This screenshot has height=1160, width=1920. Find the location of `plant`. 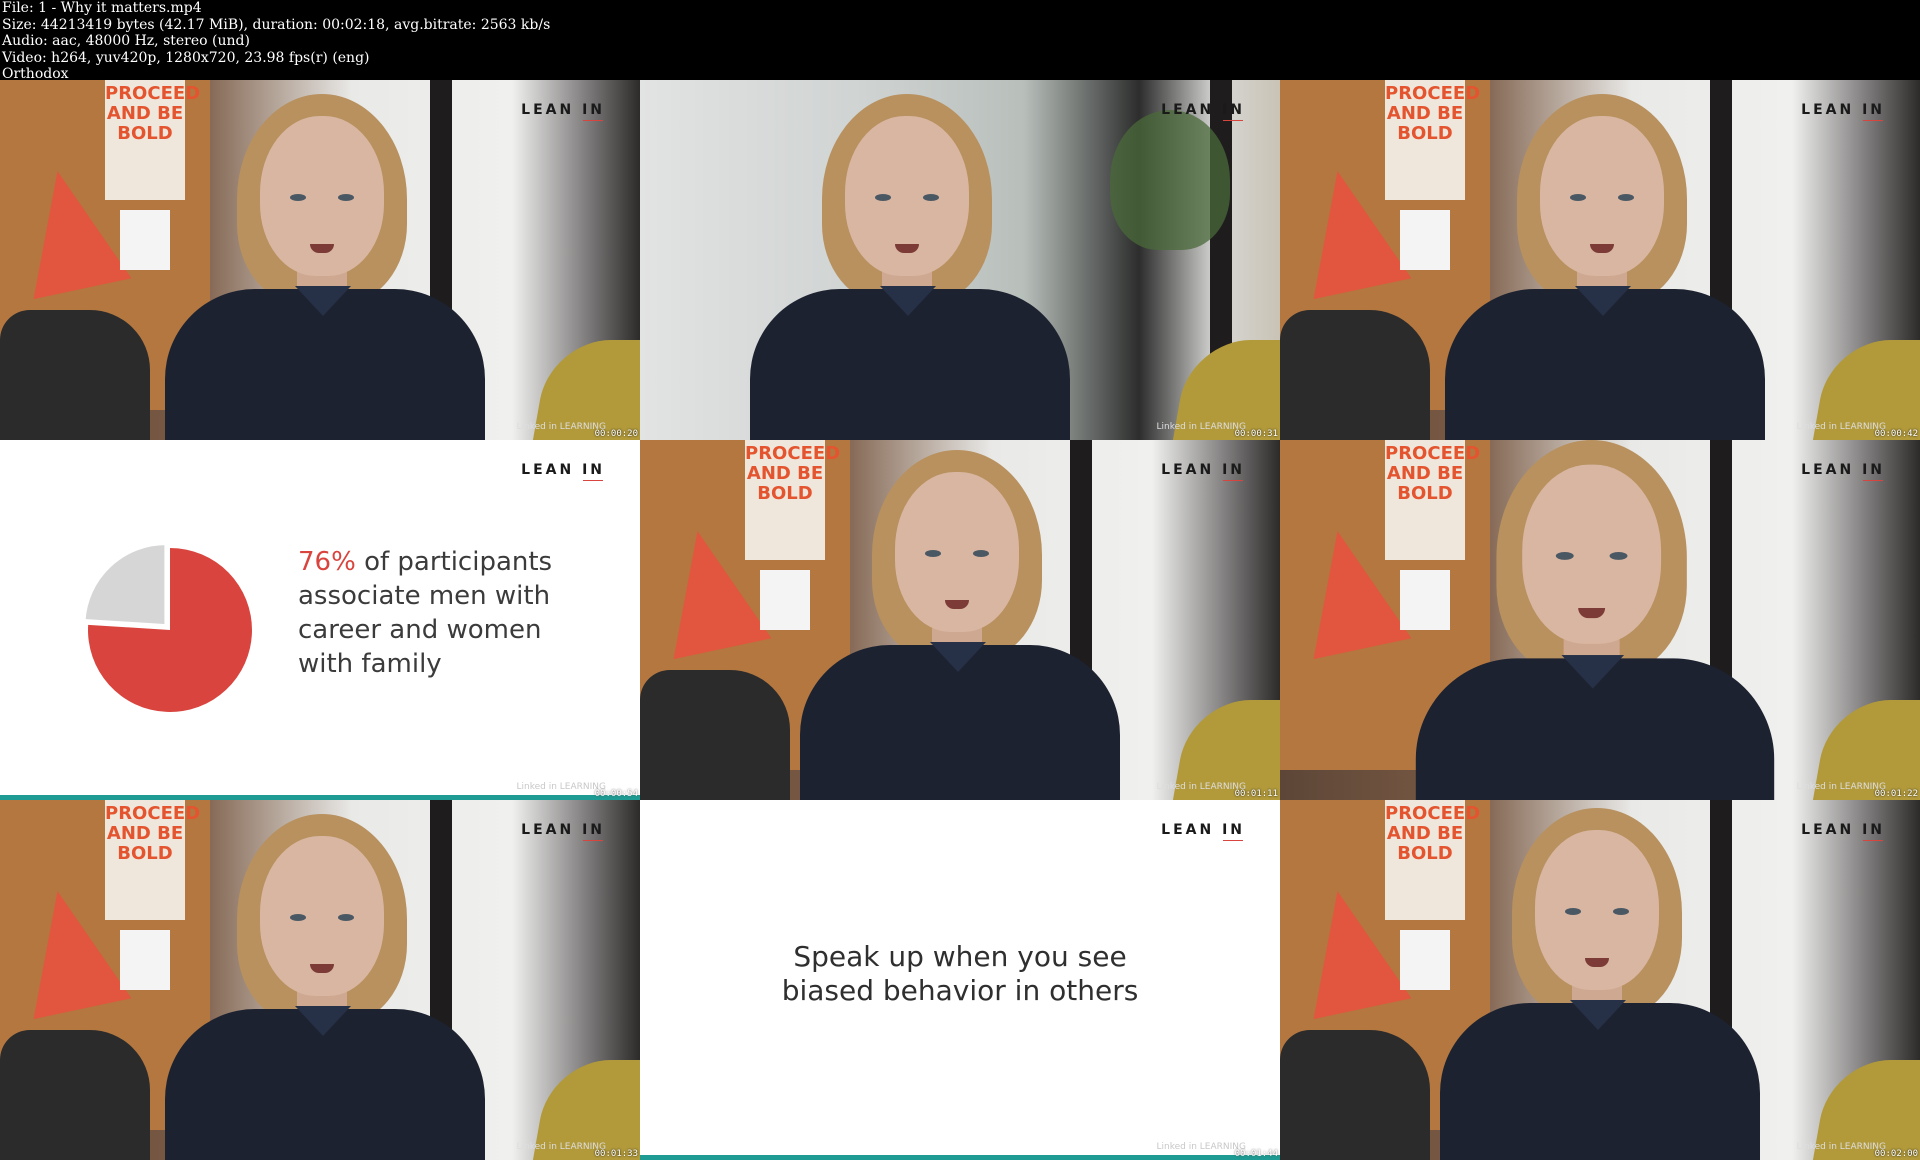

plant is located at coordinates (1170, 180).